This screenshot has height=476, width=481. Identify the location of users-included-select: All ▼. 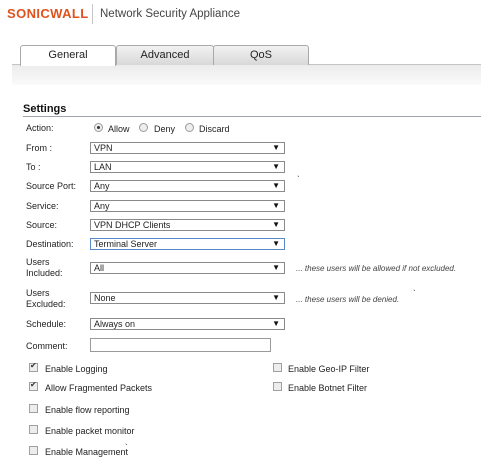
(187, 268).